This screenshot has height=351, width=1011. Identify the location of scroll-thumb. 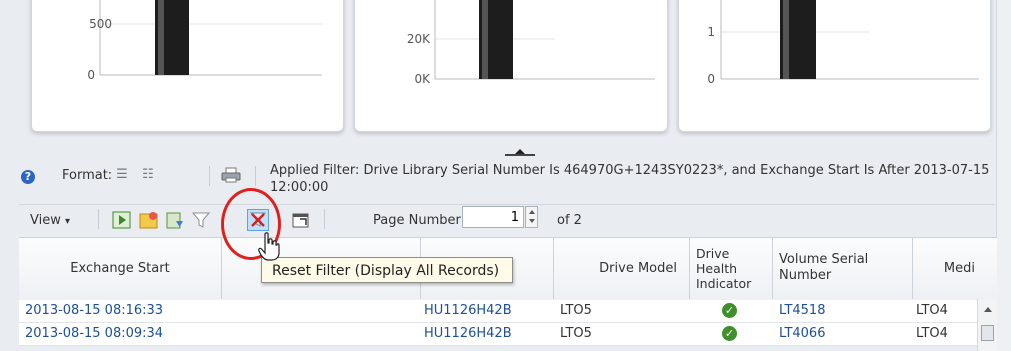
(987, 333).